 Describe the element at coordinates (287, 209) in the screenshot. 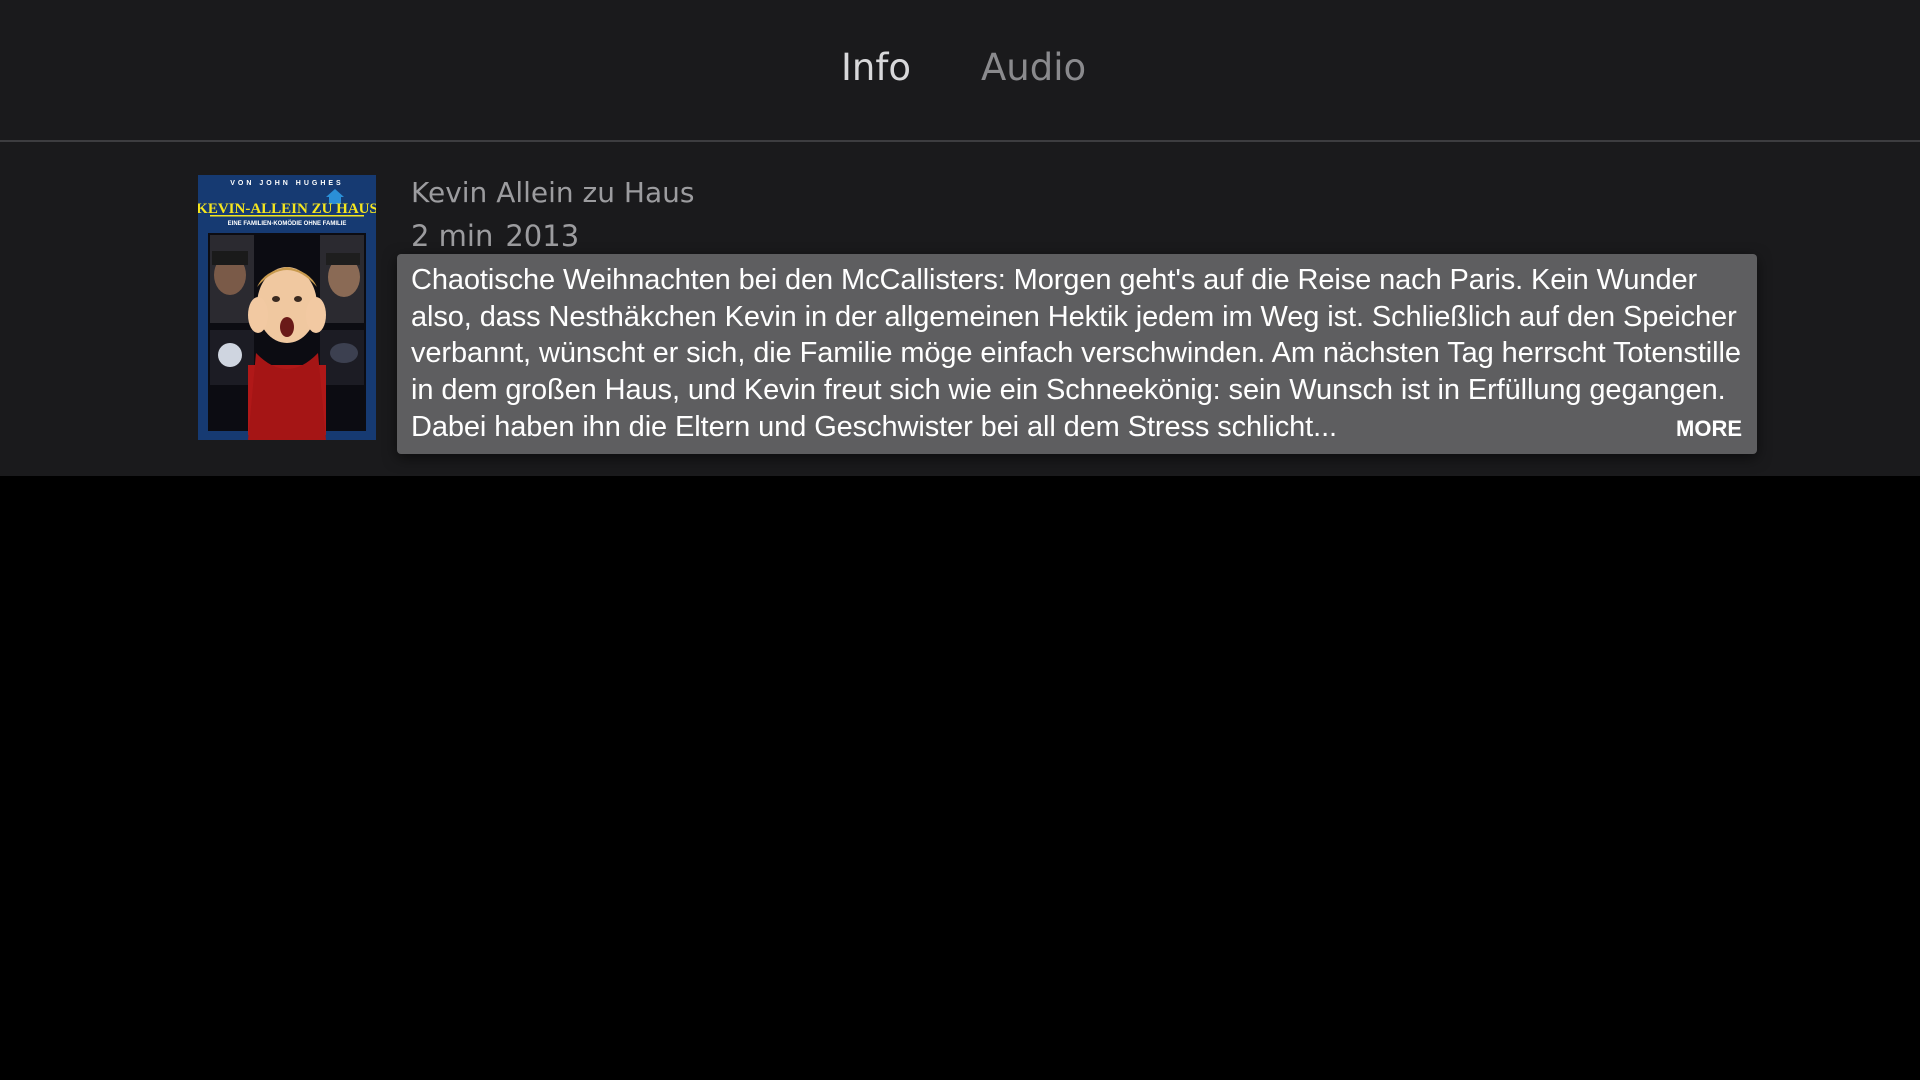

I see `poster-title: KEVIN-ALLEIN ZU HAUS` at that location.